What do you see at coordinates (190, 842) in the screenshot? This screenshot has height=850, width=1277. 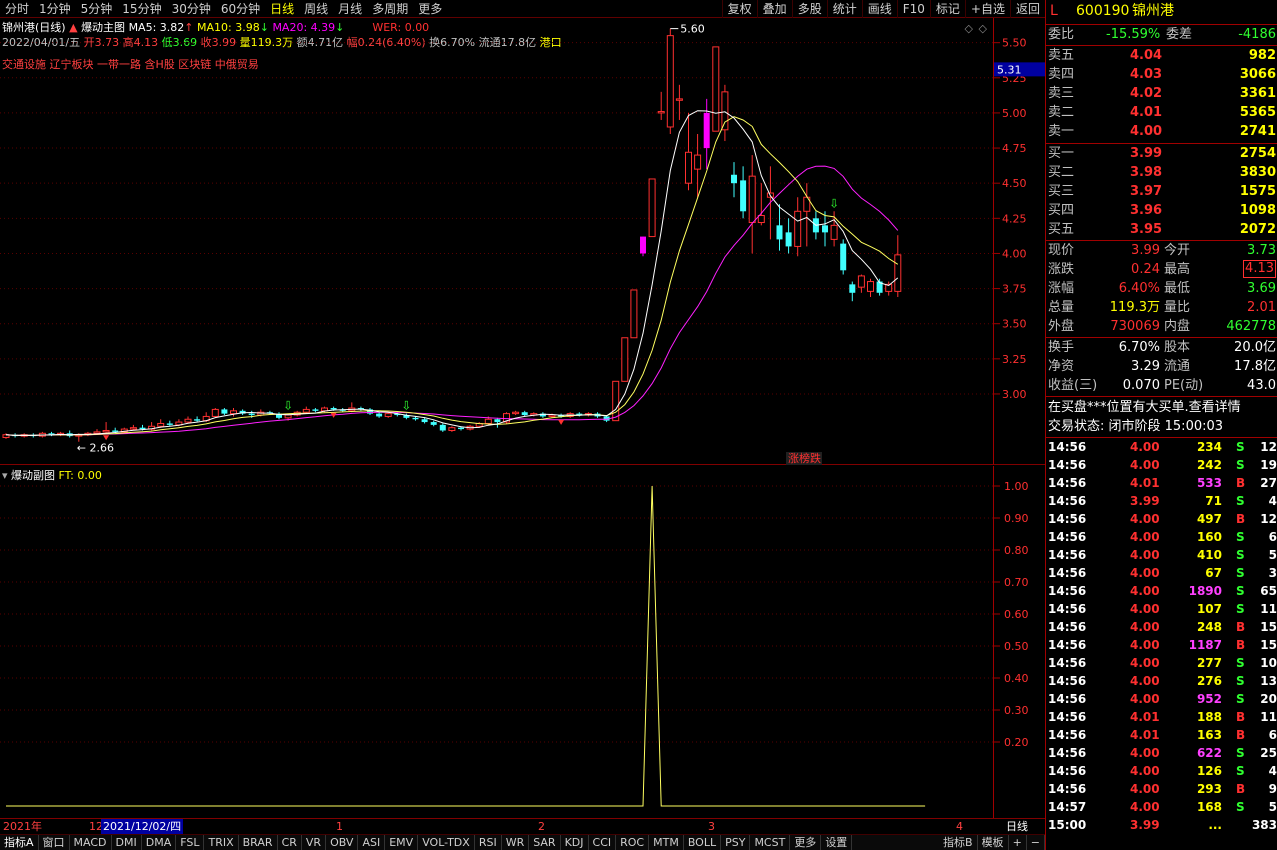 I see `indicator-tab: FSL` at bounding box center [190, 842].